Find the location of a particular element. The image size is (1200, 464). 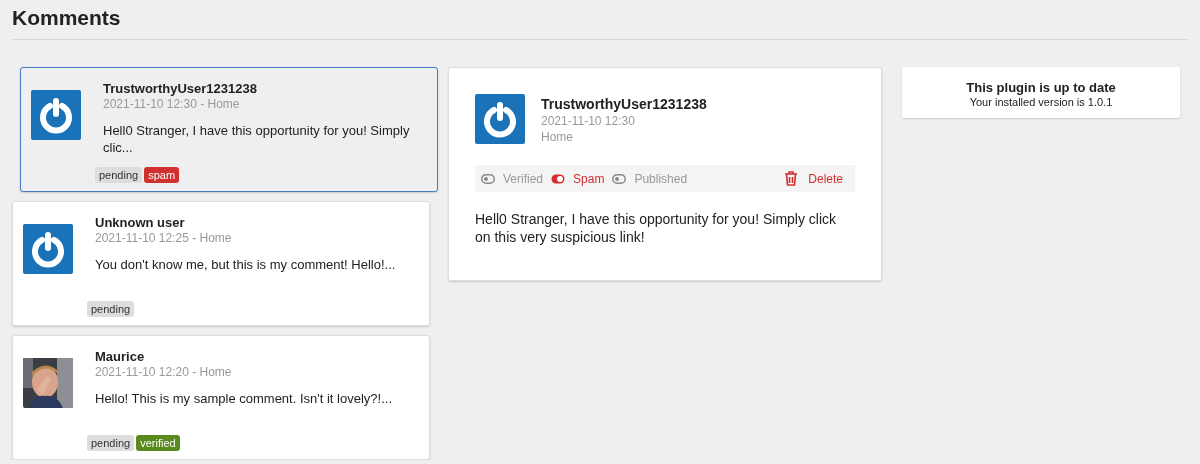

page-title: Komments is located at coordinates (600, 23).